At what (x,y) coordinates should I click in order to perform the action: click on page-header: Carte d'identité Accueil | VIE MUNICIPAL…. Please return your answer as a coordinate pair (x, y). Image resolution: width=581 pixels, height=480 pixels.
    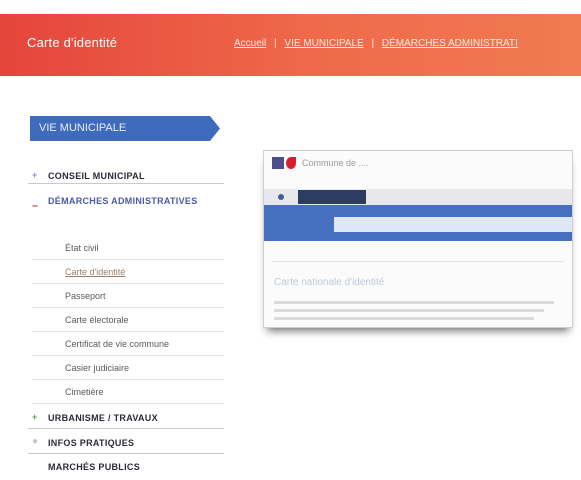
    Looking at the image, I should click on (290, 45).